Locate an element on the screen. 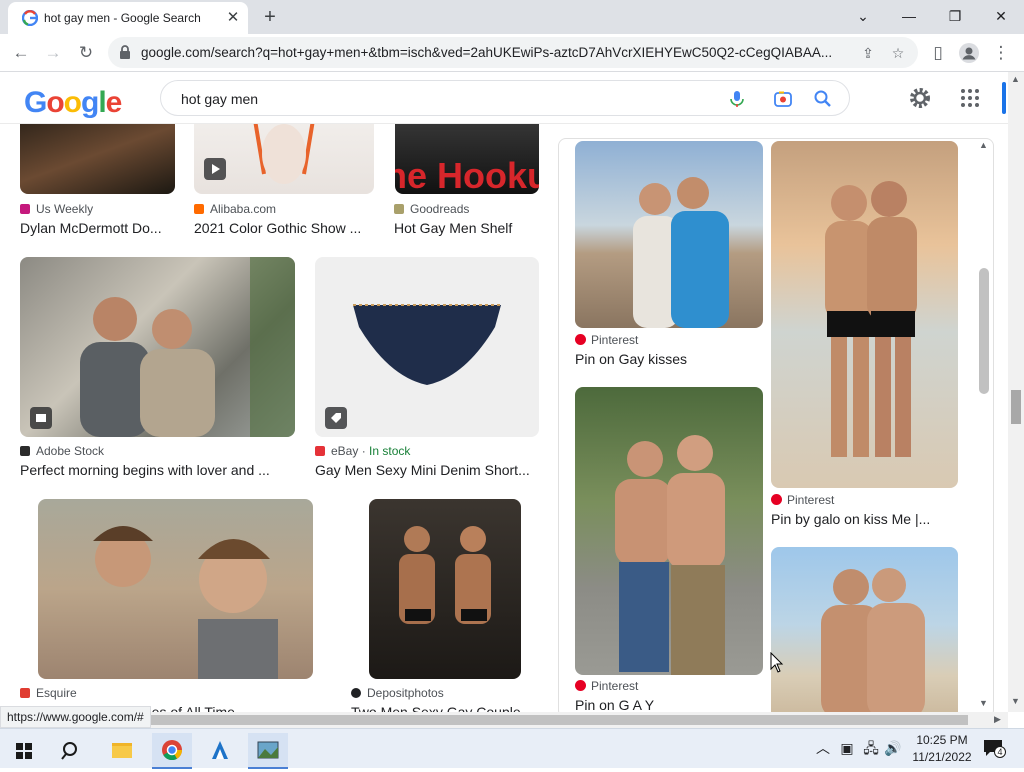 The image size is (1024, 772). side-panel-icon: ▯ is located at coordinates (938, 53).